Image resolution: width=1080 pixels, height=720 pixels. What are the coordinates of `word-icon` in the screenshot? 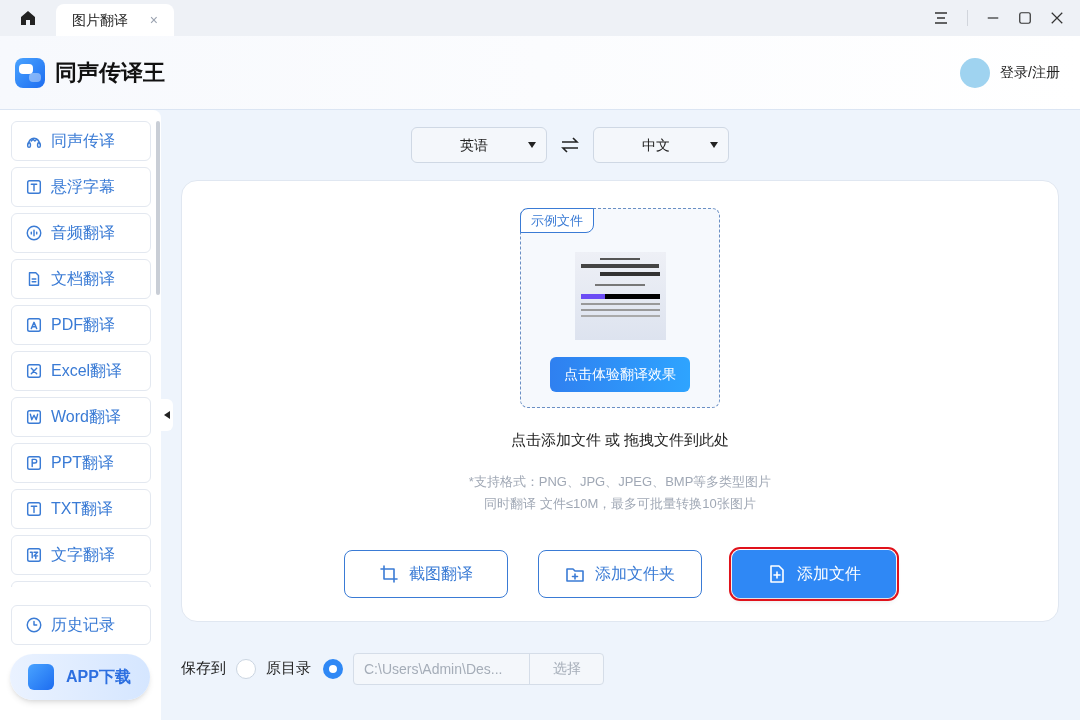 It's located at (34, 417).